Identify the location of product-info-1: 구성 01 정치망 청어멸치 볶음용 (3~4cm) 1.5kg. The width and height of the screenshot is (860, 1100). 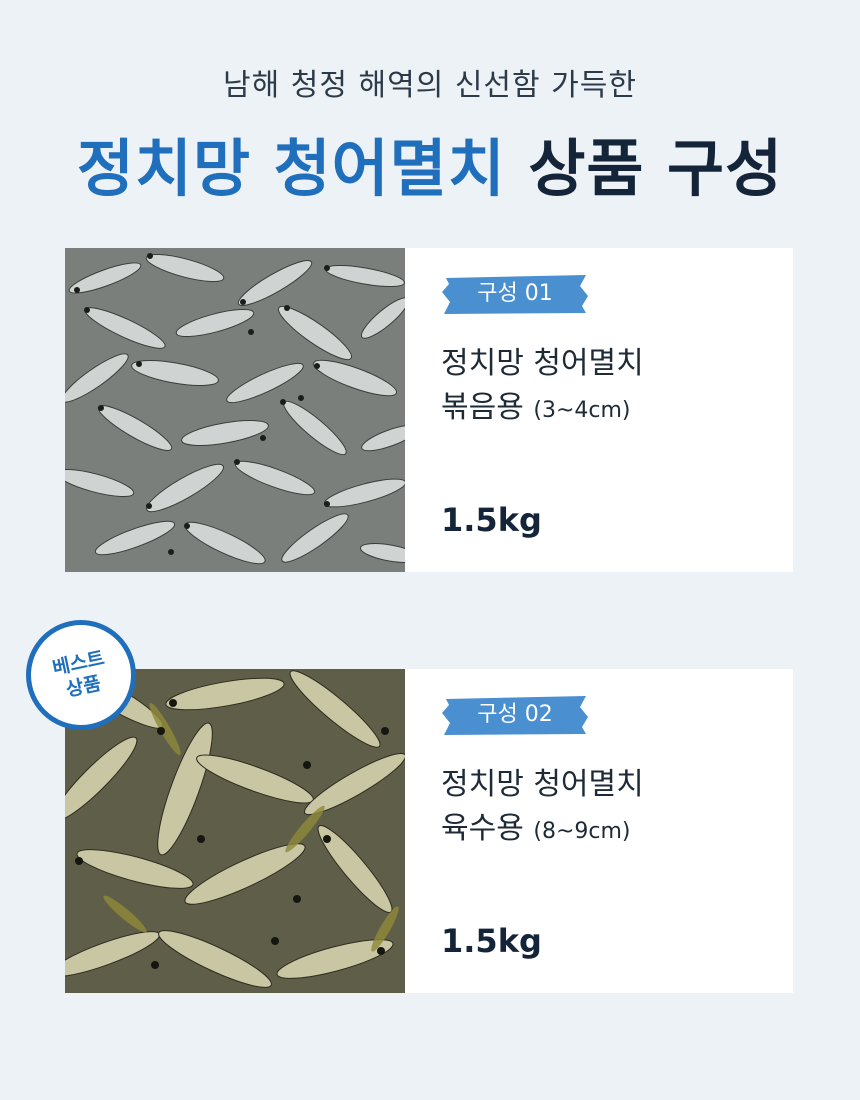
(599, 410).